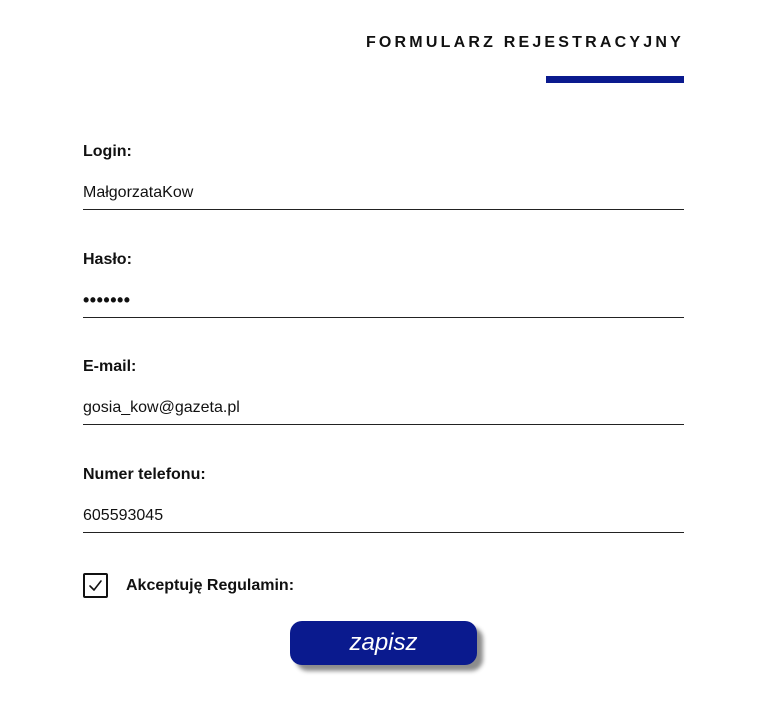  I want to click on terms-checkbox, so click(95, 585).